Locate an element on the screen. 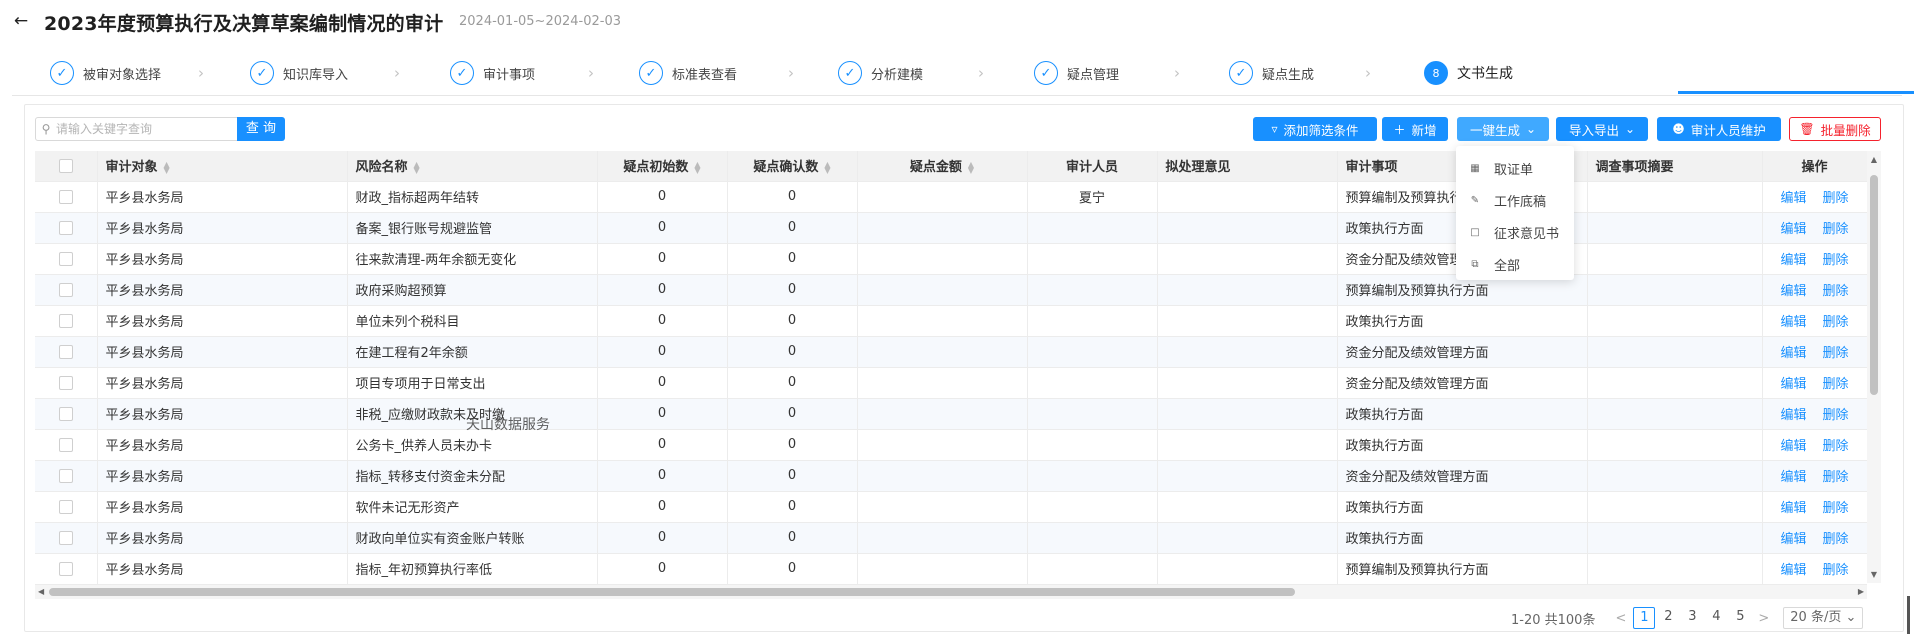 Image resolution: width=1914 pixels, height=634 pixels. add-button: ＋ 新增 is located at coordinates (1415, 129).